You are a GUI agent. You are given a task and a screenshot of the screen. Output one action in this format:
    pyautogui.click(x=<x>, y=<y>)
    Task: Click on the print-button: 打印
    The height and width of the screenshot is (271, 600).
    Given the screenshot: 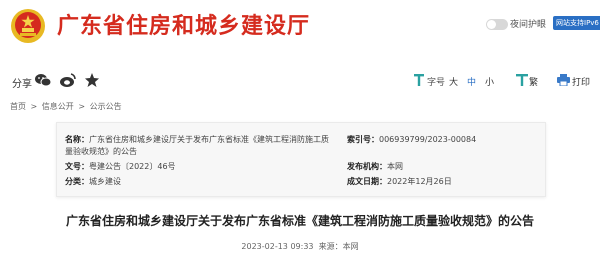 What is the action you would take?
    pyautogui.click(x=581, y=81)
    